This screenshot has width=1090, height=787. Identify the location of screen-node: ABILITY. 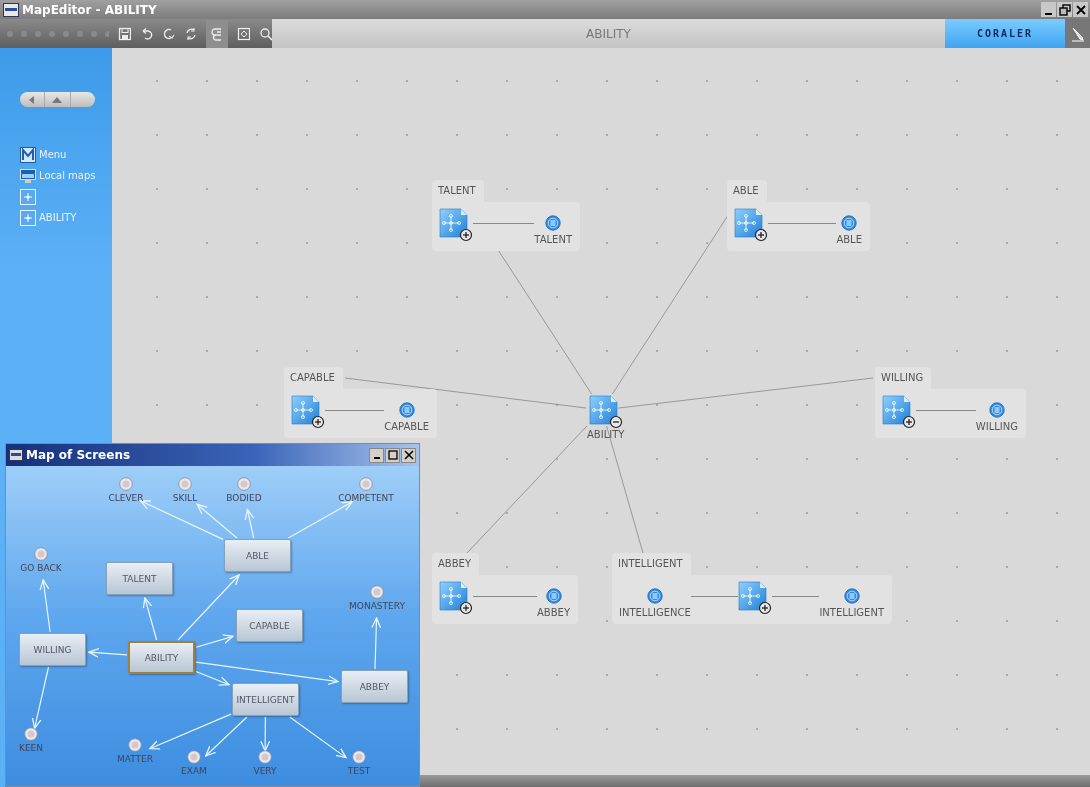
(161, 657).